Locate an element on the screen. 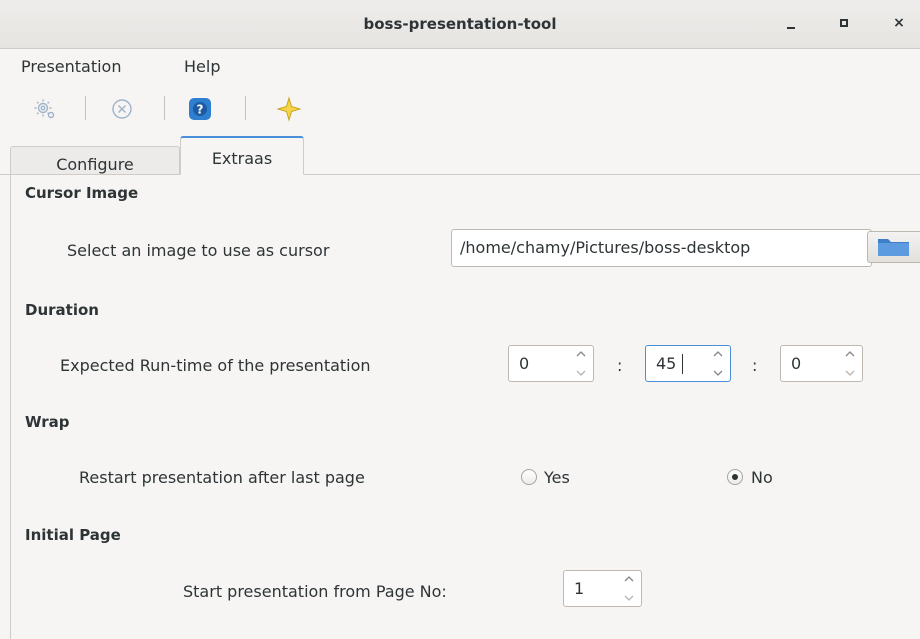  page-number-value: 1 is located at coordinates (579, 588).